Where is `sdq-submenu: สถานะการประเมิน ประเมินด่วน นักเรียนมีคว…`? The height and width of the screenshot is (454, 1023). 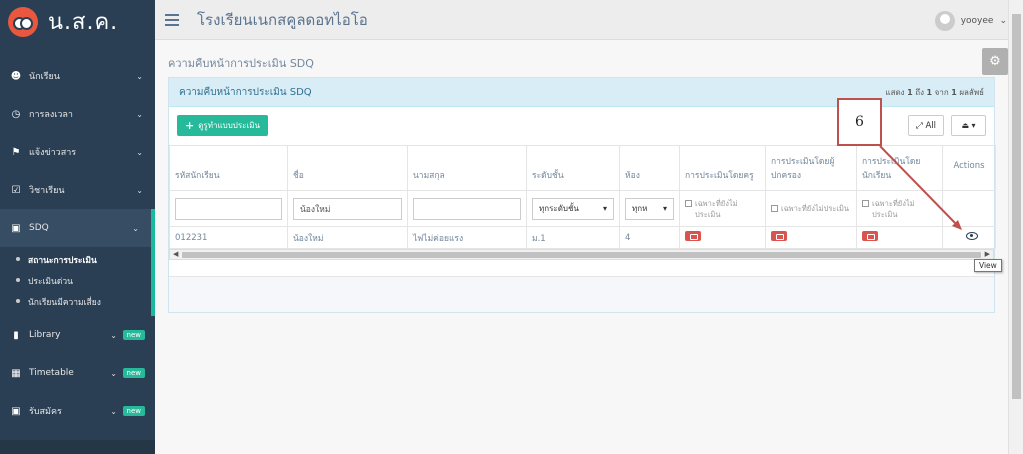 sdq-submenu: สถานะการประเมิน ประเมินด่วน นักเรียนมีคว… is located at coordinates (77, 281).